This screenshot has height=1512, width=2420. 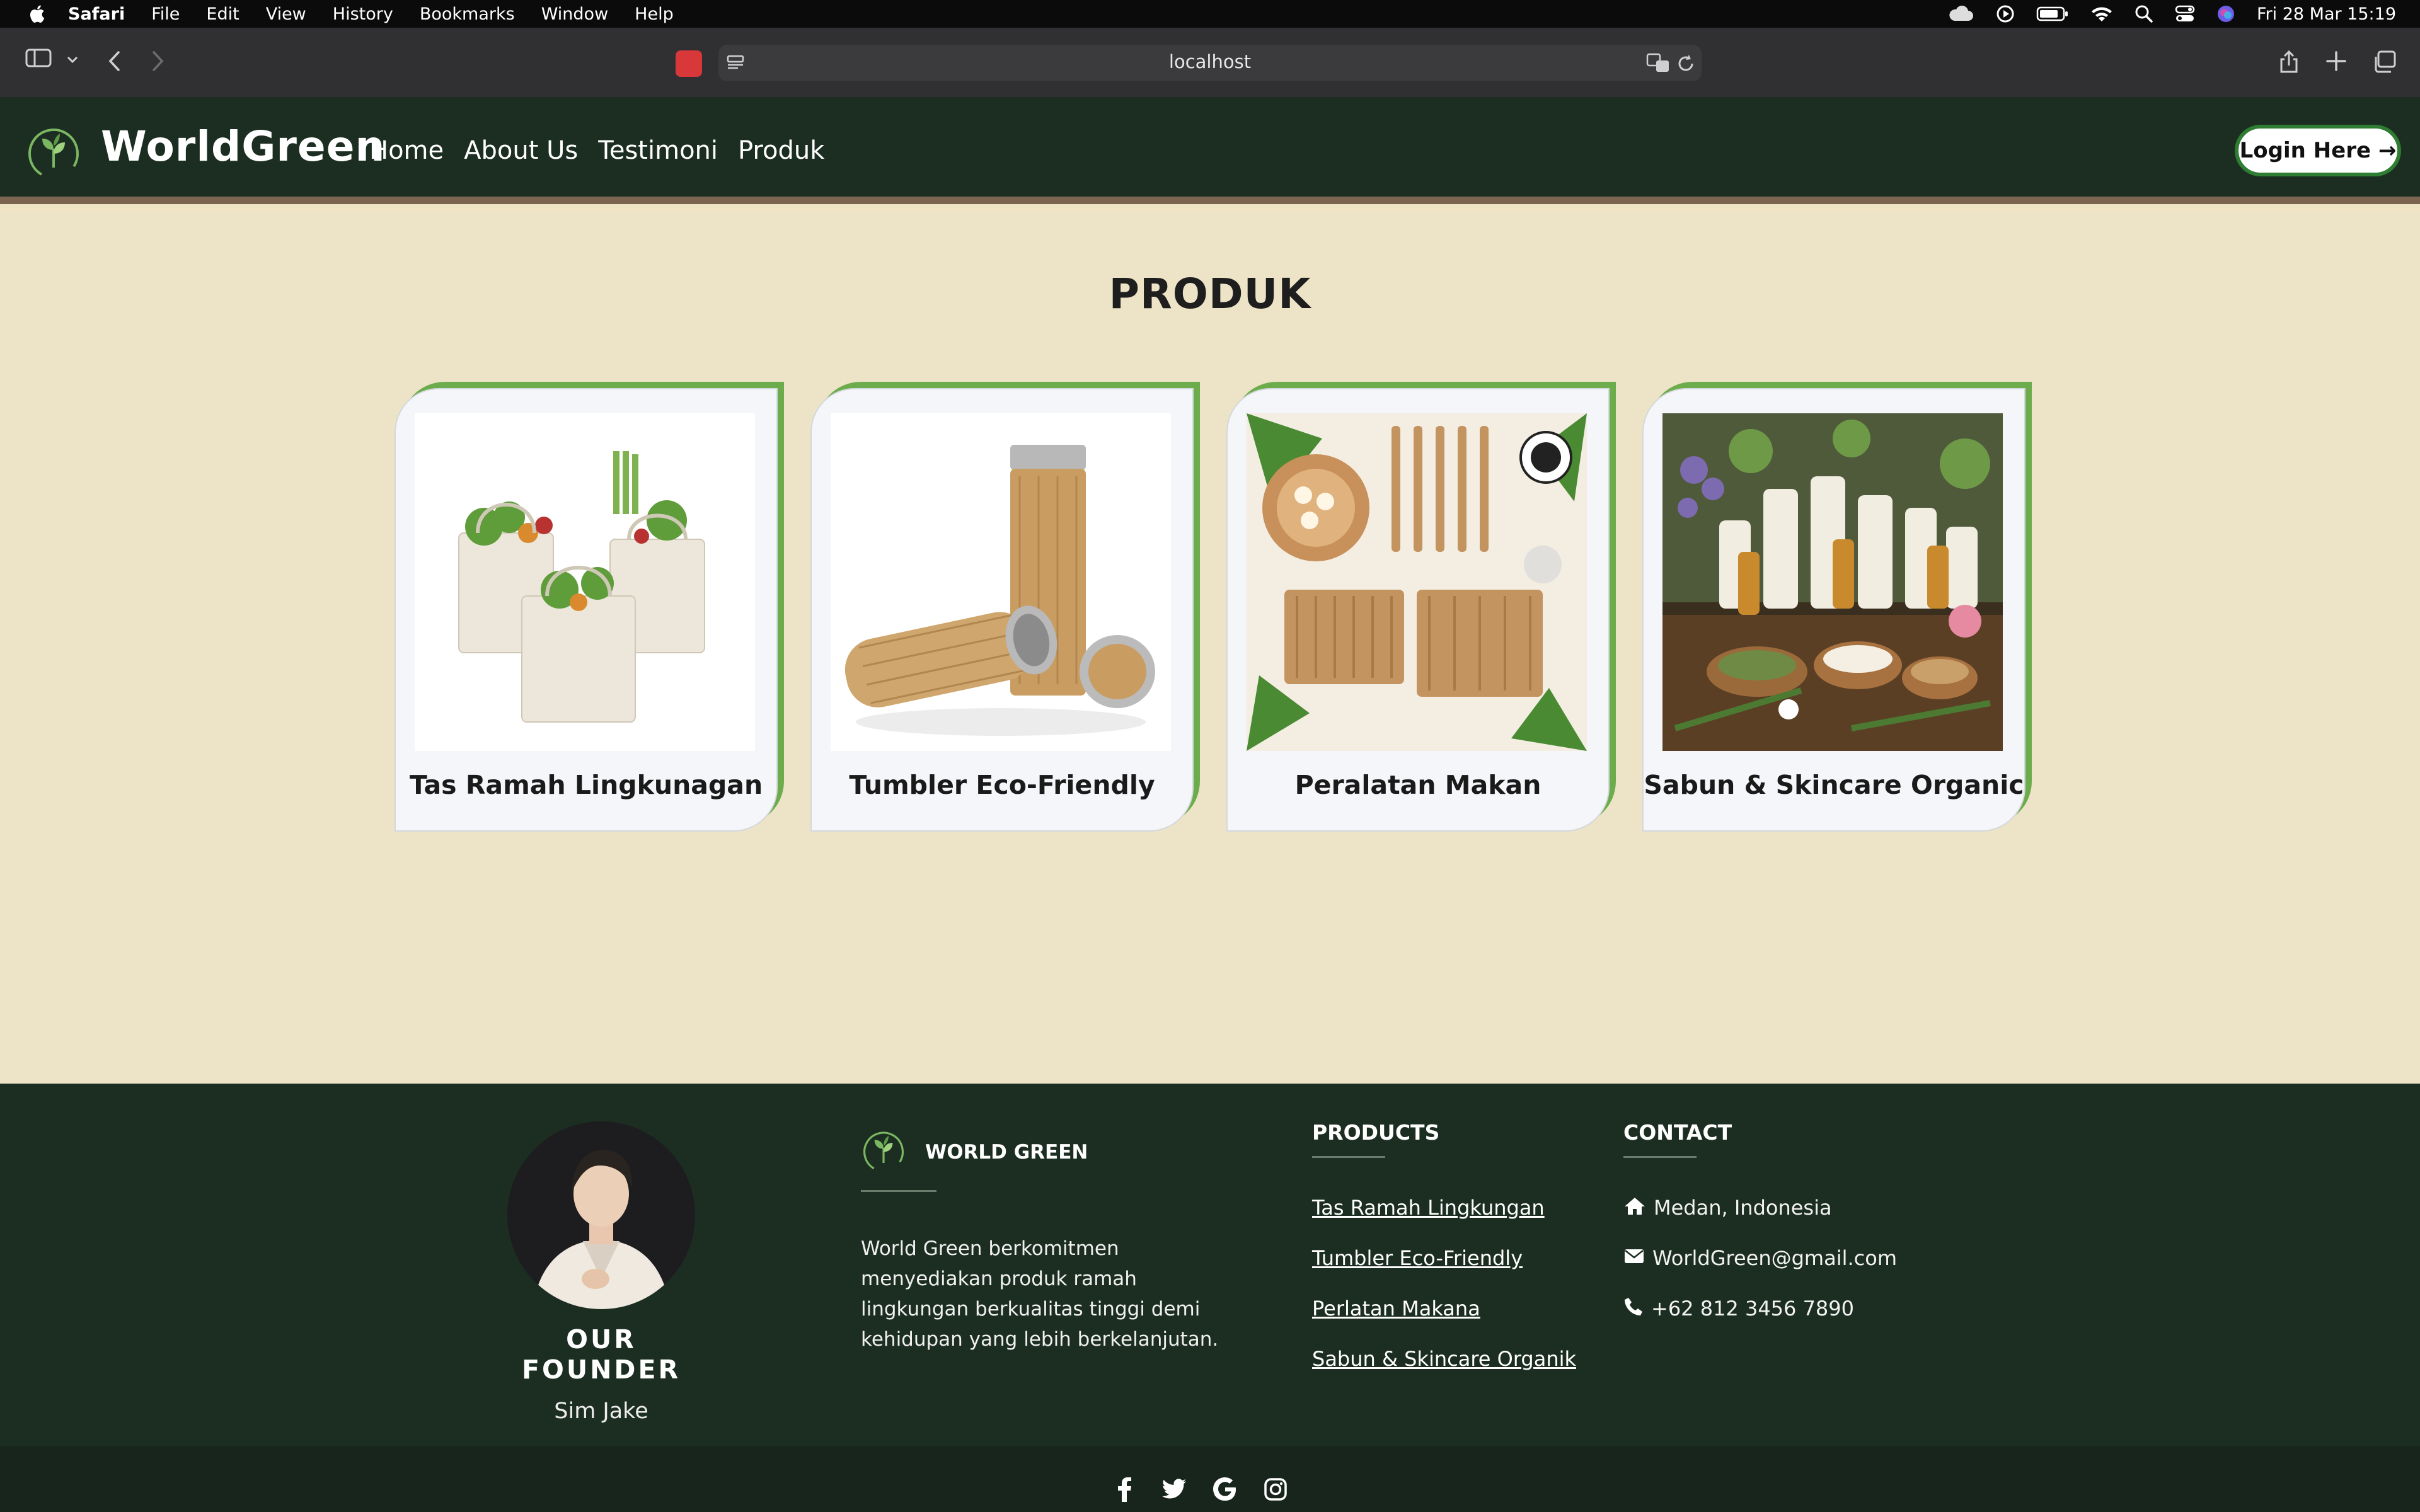 What do you see at coordinates (1276, 1489) in the screenshot?
I see `instagram-icon` at bounding box center [1276, 1489].